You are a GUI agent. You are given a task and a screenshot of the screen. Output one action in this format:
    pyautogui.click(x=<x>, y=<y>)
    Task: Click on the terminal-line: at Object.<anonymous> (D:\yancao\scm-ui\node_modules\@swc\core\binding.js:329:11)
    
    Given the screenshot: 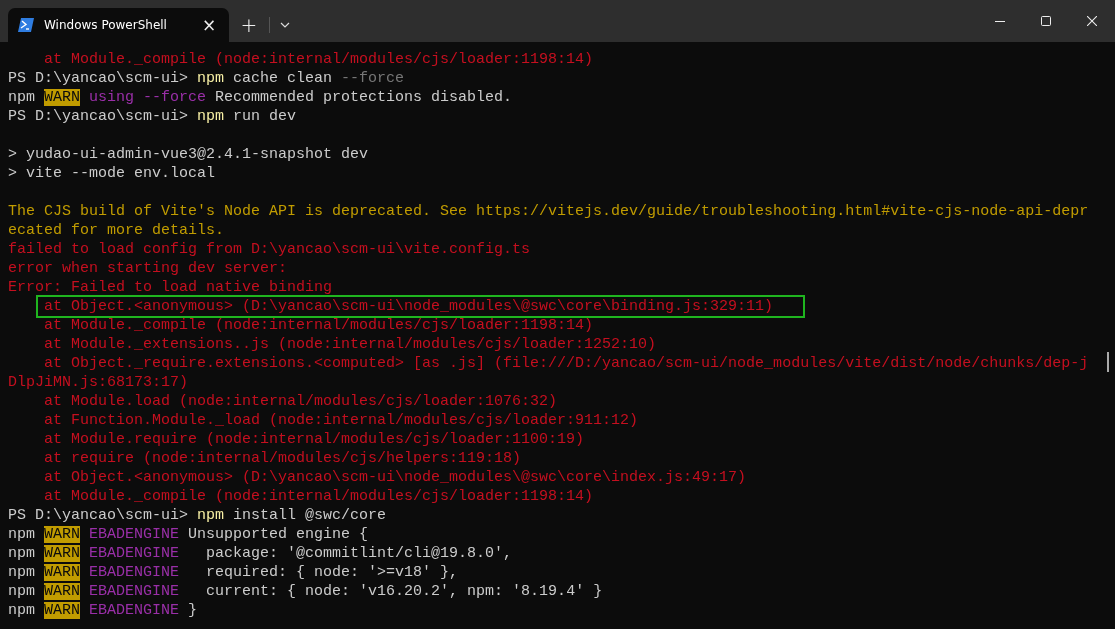 What is the action you would take?
    pyautogui.click(x=421, y=306)
    